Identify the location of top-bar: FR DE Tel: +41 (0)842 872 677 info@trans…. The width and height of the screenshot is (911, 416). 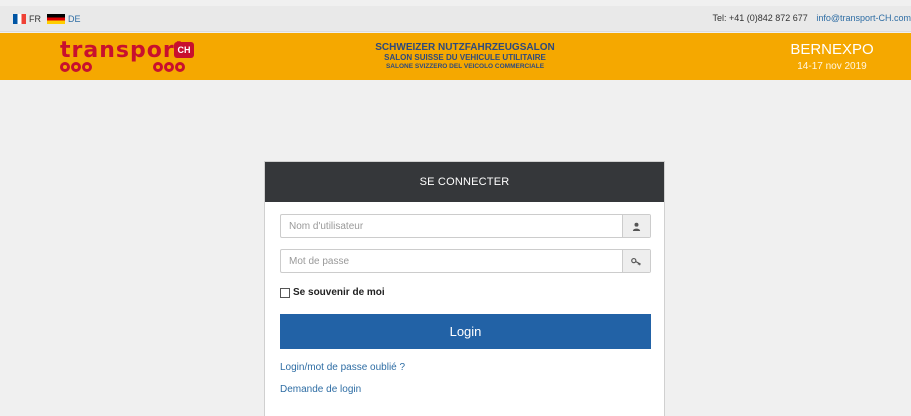
(455, 19).